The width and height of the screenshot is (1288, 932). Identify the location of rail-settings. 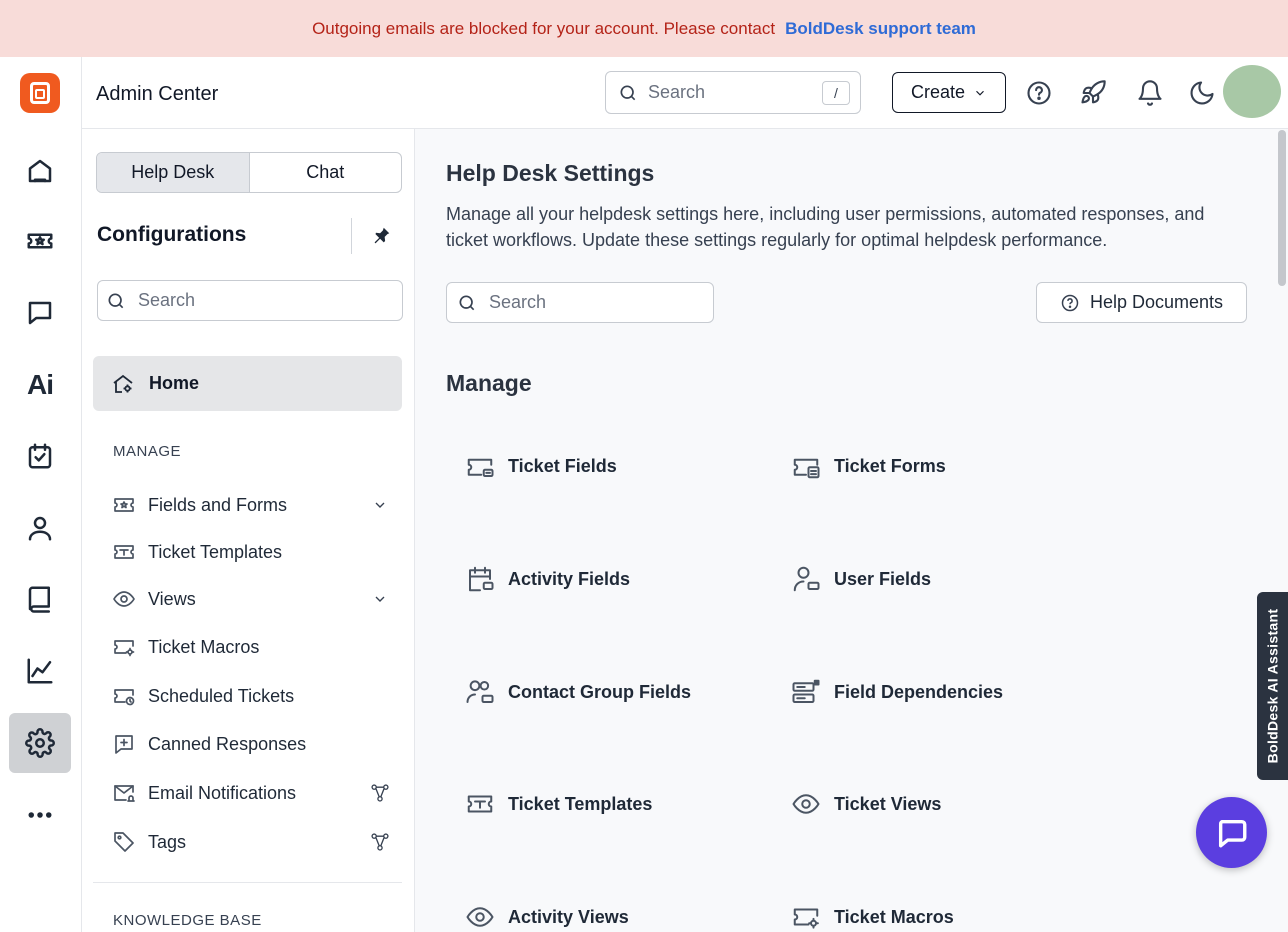
(40, 743).